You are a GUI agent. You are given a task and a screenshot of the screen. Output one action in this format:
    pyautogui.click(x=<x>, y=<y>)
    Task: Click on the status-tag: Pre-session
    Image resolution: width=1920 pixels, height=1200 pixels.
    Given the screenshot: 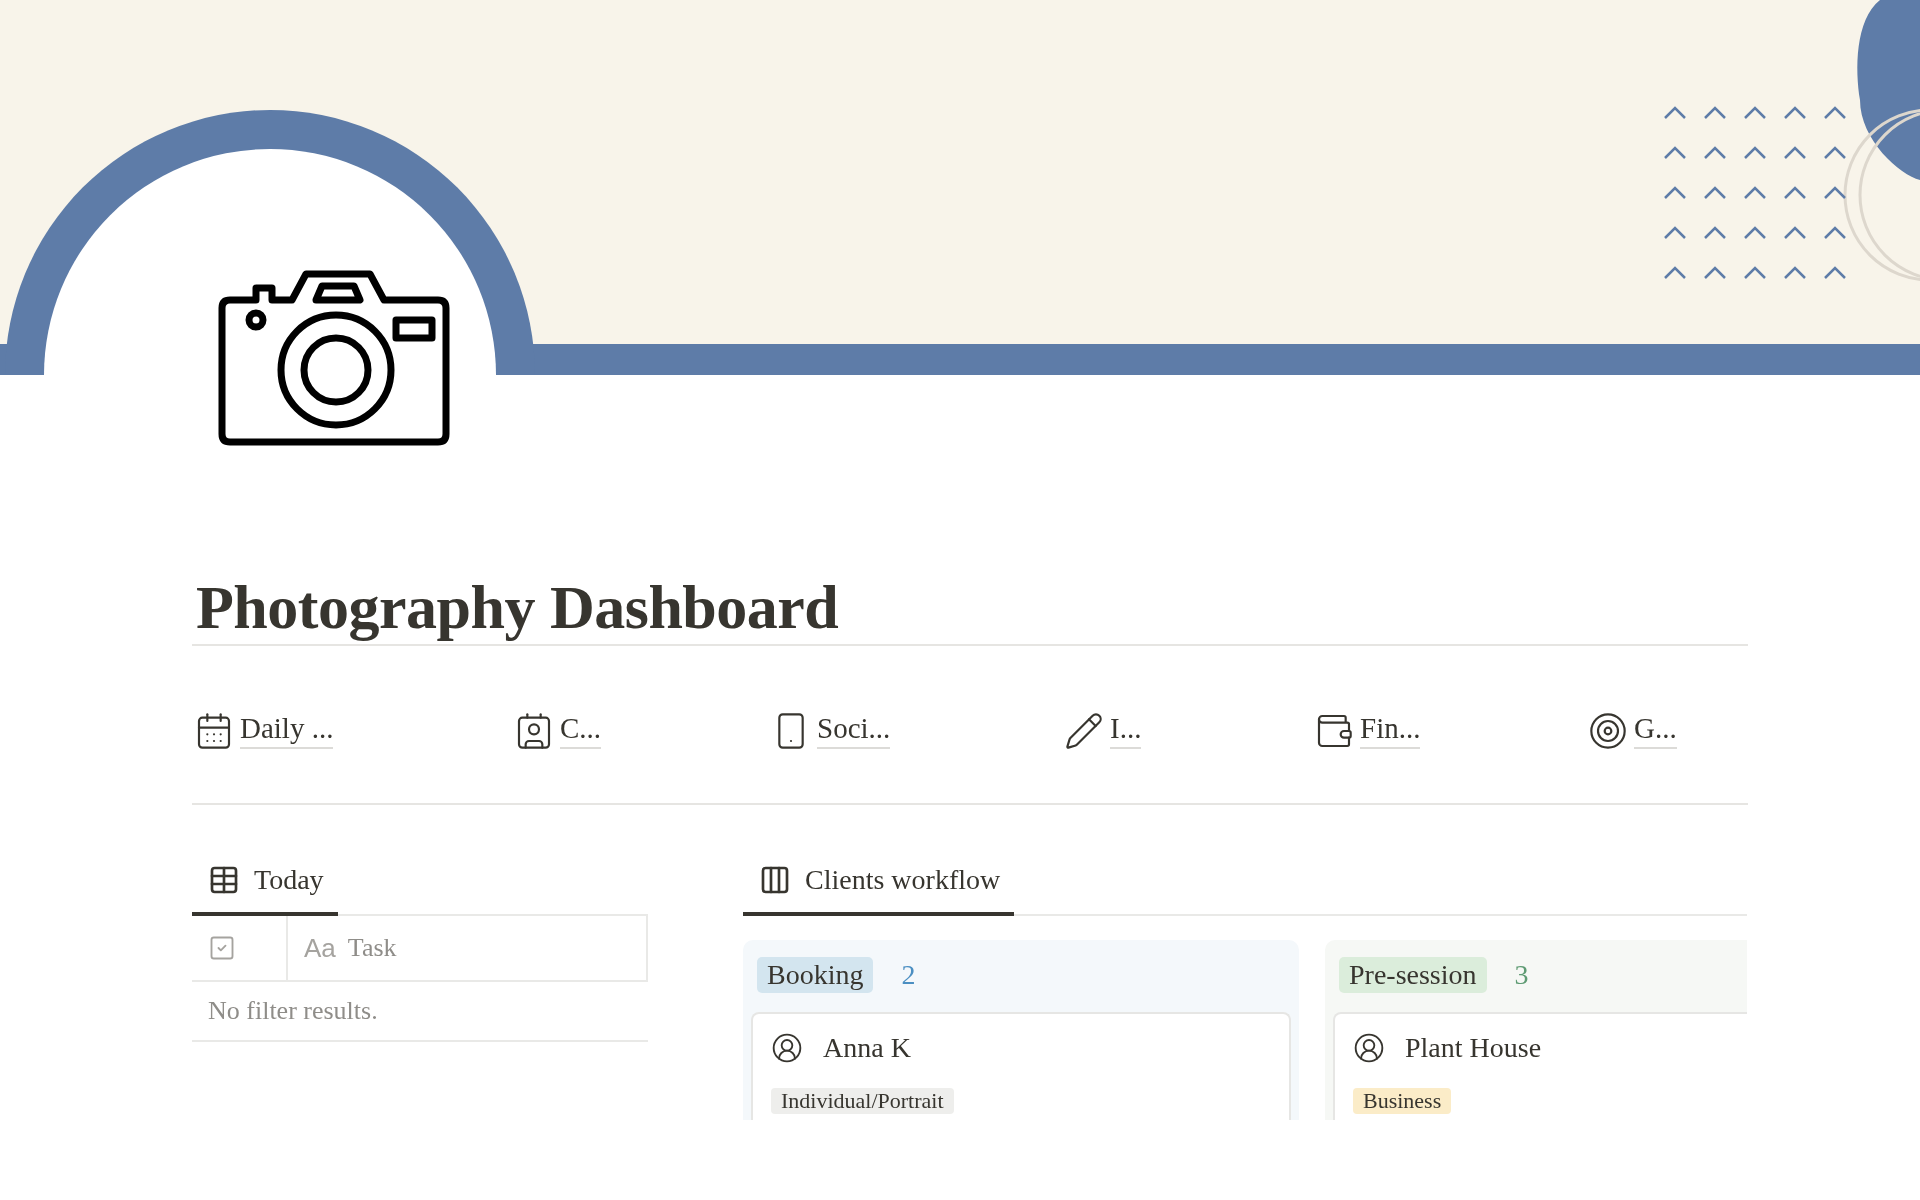 What is the action you would take?
    pyautogui.click(x=1413, y=975)
    